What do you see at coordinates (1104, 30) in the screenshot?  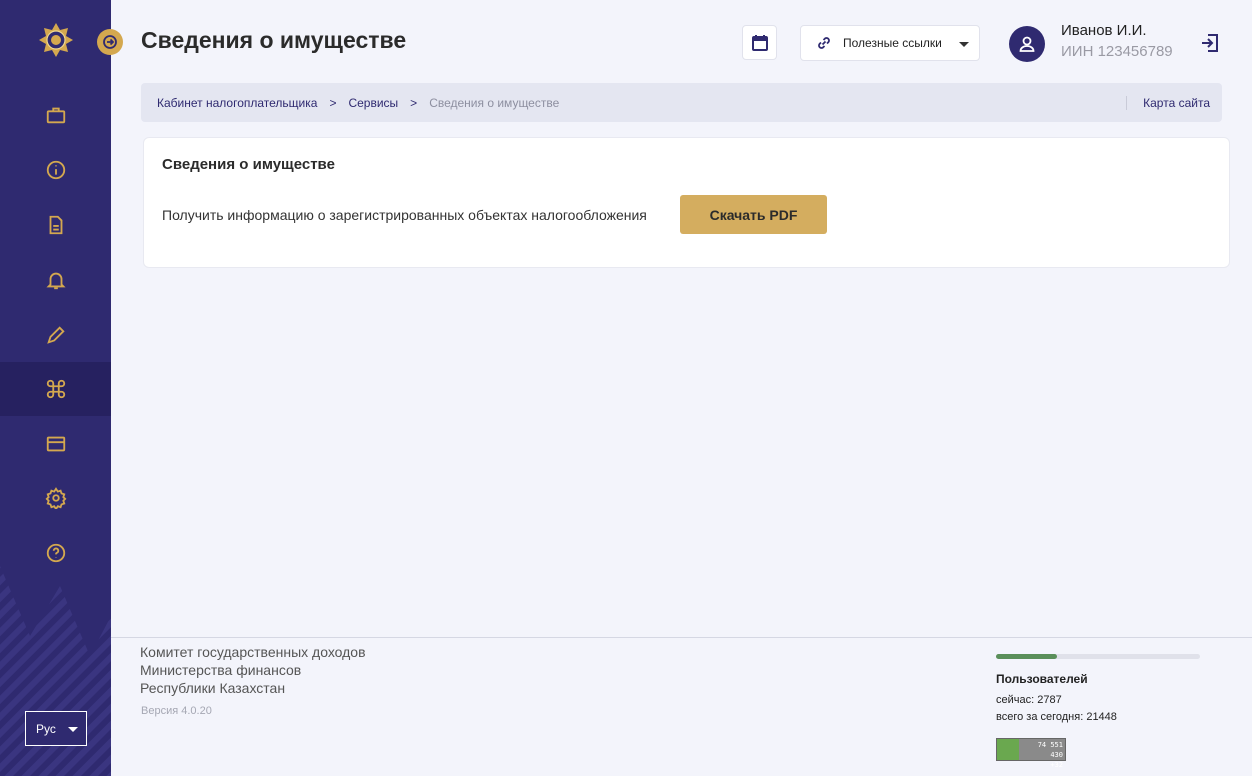 I see `user-name: Иванов И.И.` at bounding box center [1104, 30].